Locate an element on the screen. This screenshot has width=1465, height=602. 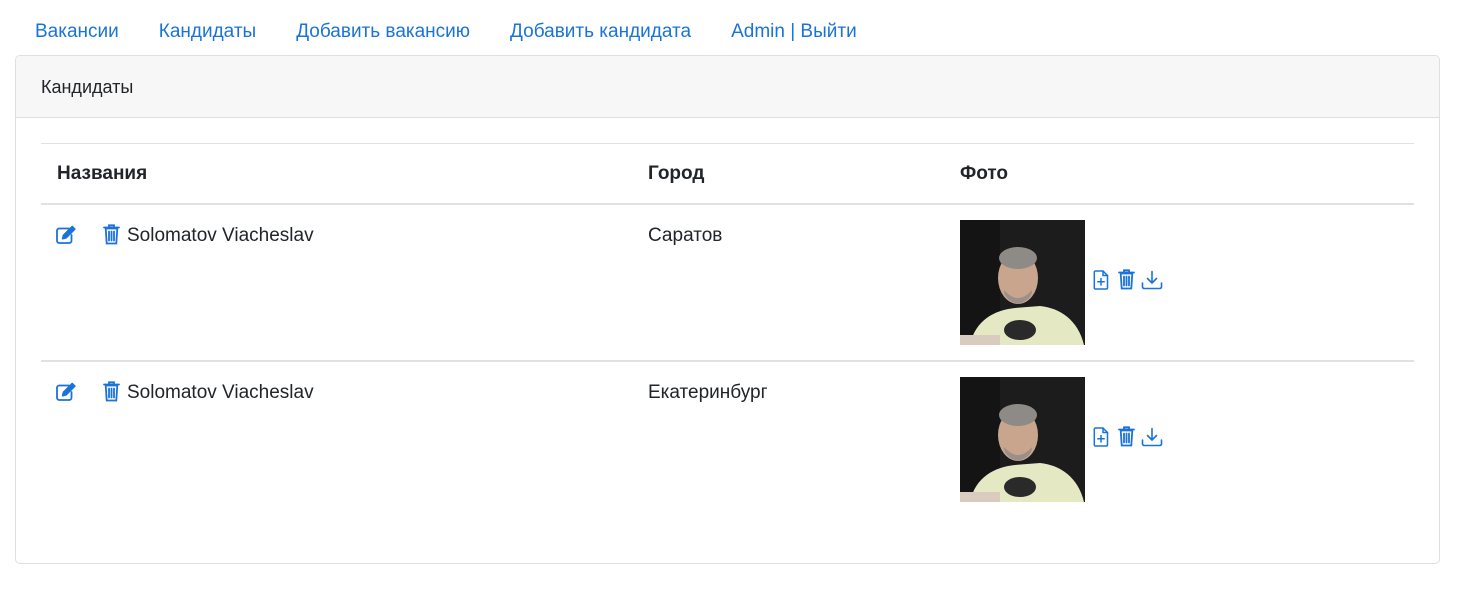
column-header-city: Город is located at coordinates (676, 173).